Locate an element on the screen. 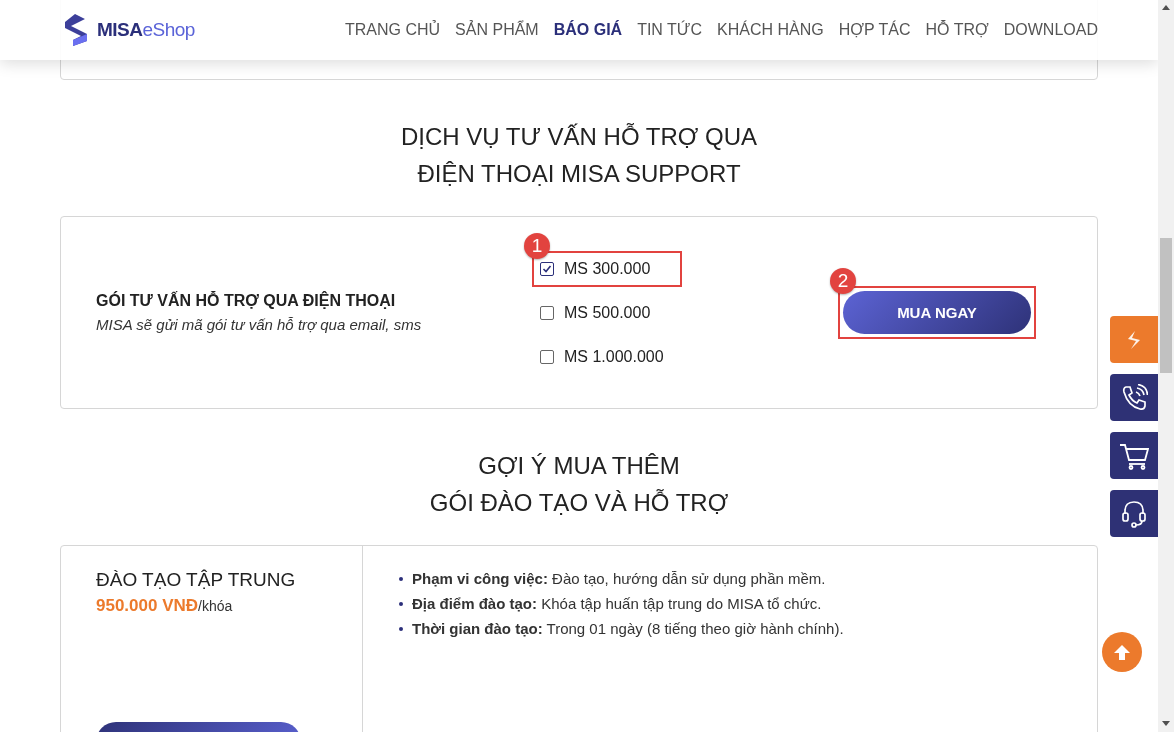 The width and height of the screenshot is (1174, 732). scroll-to-top-button is located at coordinates (1122, 652).